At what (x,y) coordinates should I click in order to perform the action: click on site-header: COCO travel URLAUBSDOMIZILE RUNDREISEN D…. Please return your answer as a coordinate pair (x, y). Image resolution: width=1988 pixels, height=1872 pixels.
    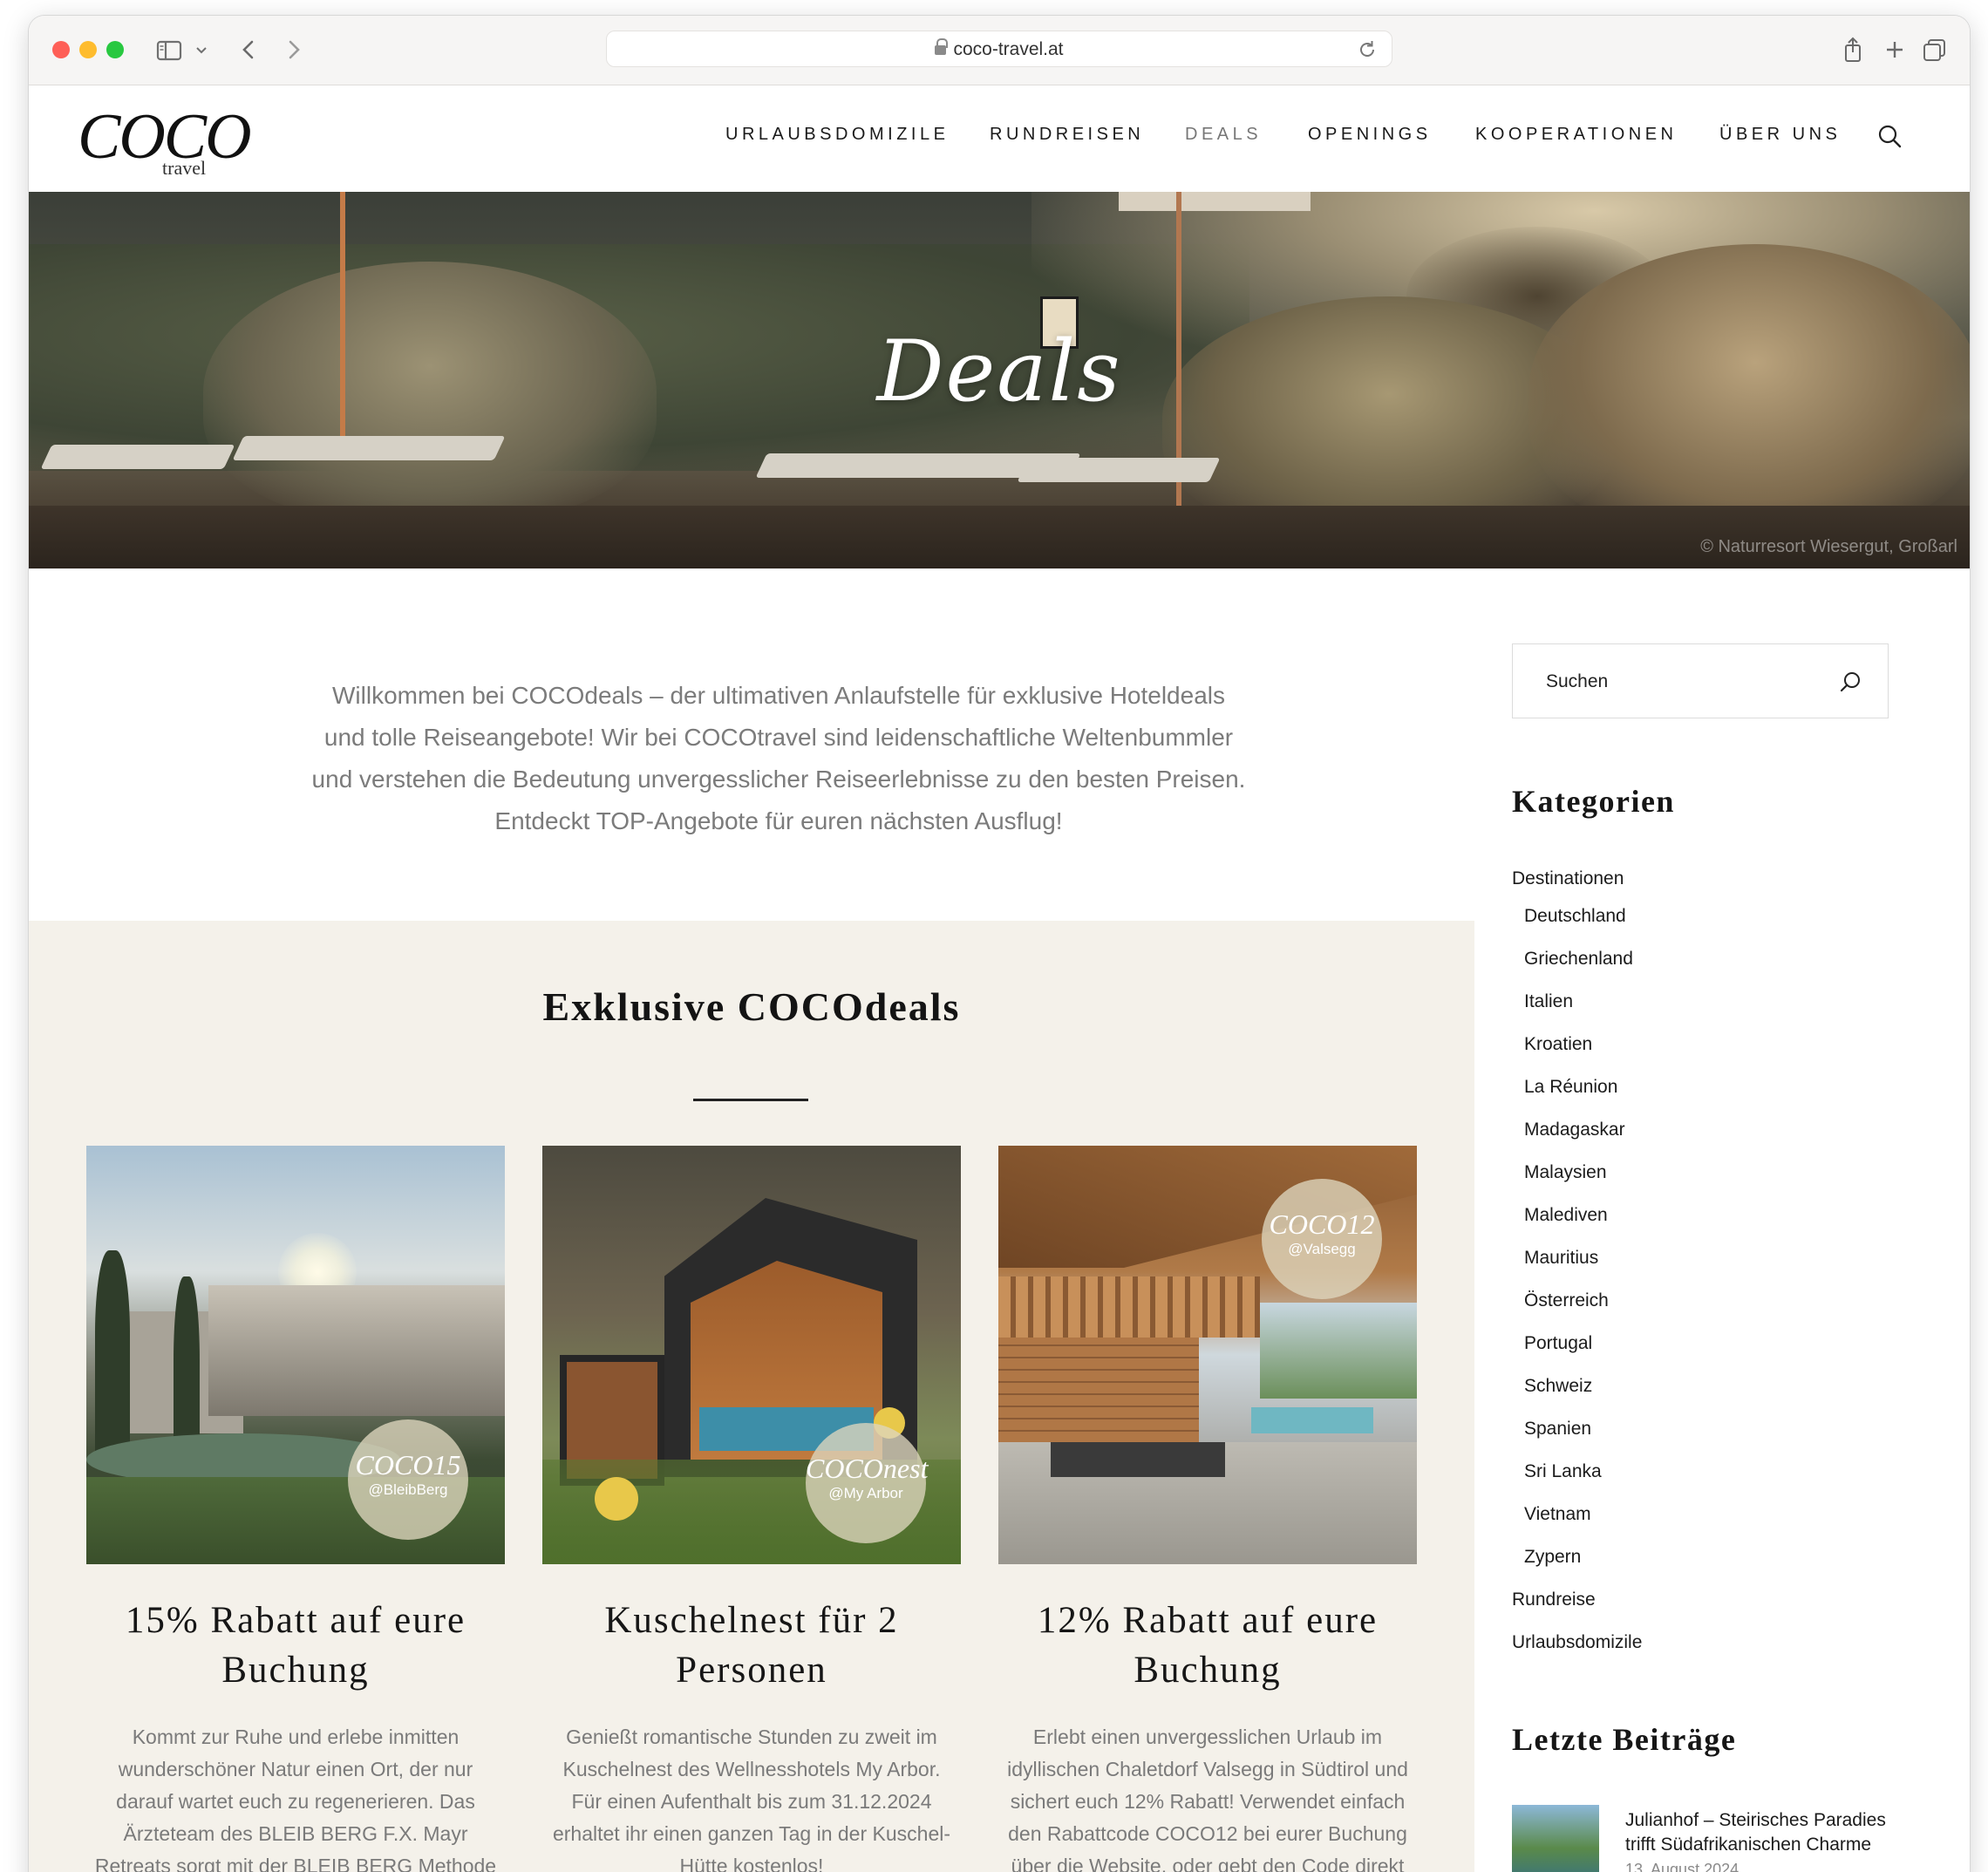
    Looking at the image, I should click on (999, 138).